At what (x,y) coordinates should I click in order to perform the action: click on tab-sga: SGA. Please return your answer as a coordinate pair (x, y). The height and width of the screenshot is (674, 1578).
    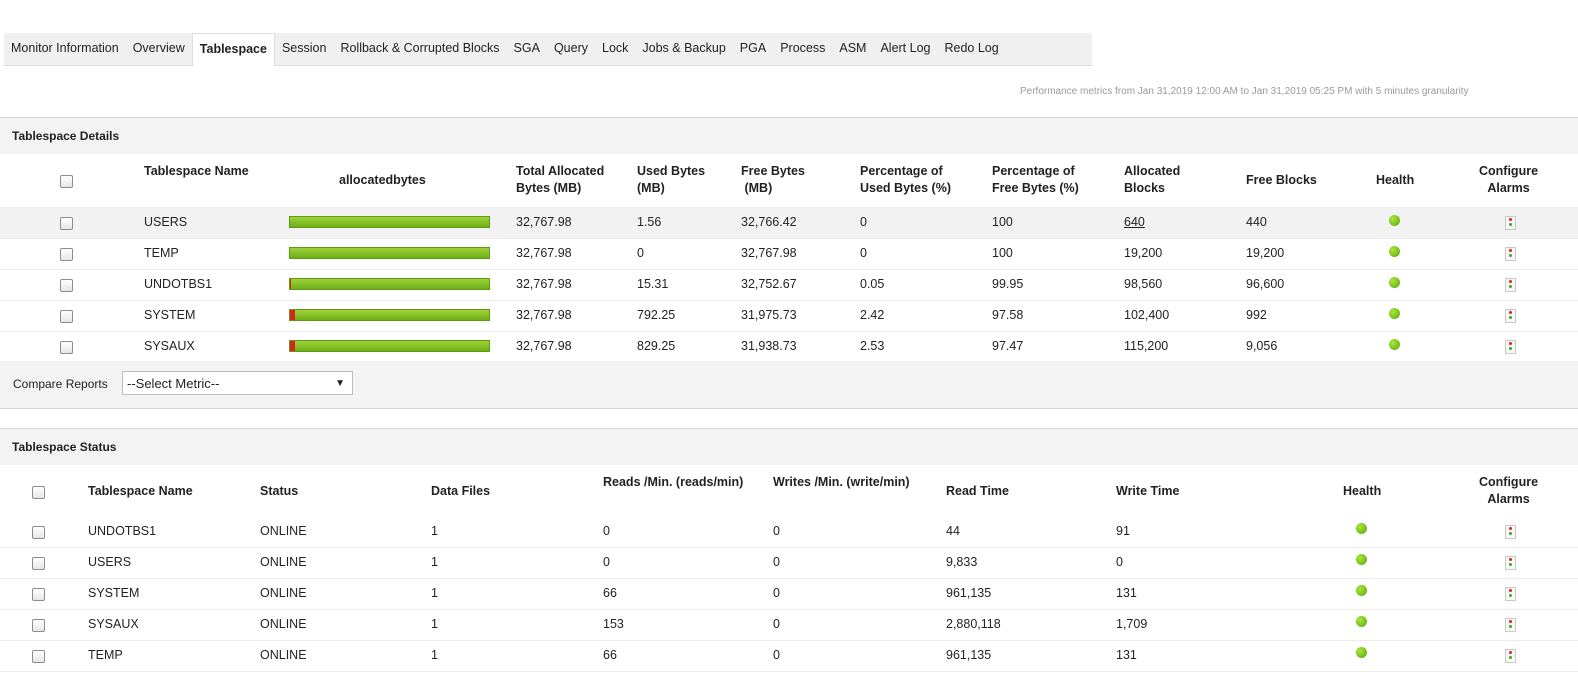
    Looking at the image, I should click on (527, 49).